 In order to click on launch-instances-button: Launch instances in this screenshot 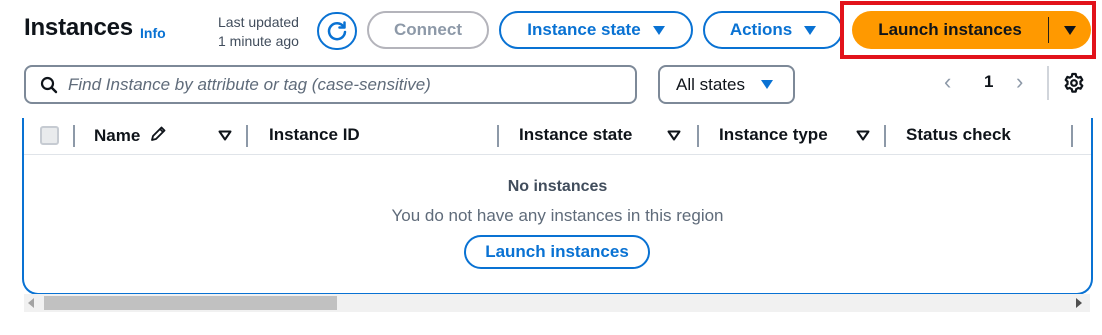, I will do `click(950, 30)`.